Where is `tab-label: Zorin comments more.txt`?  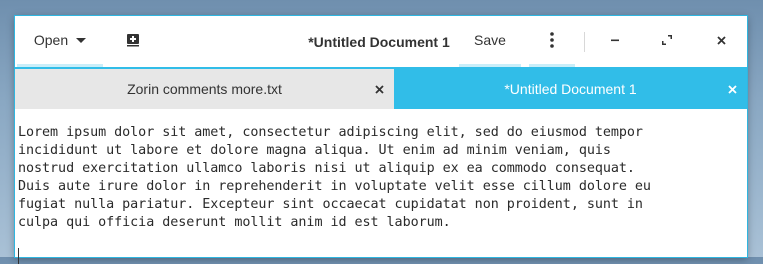 tab-label: Zorin comments more.txt is located at coordinates (204, 89).